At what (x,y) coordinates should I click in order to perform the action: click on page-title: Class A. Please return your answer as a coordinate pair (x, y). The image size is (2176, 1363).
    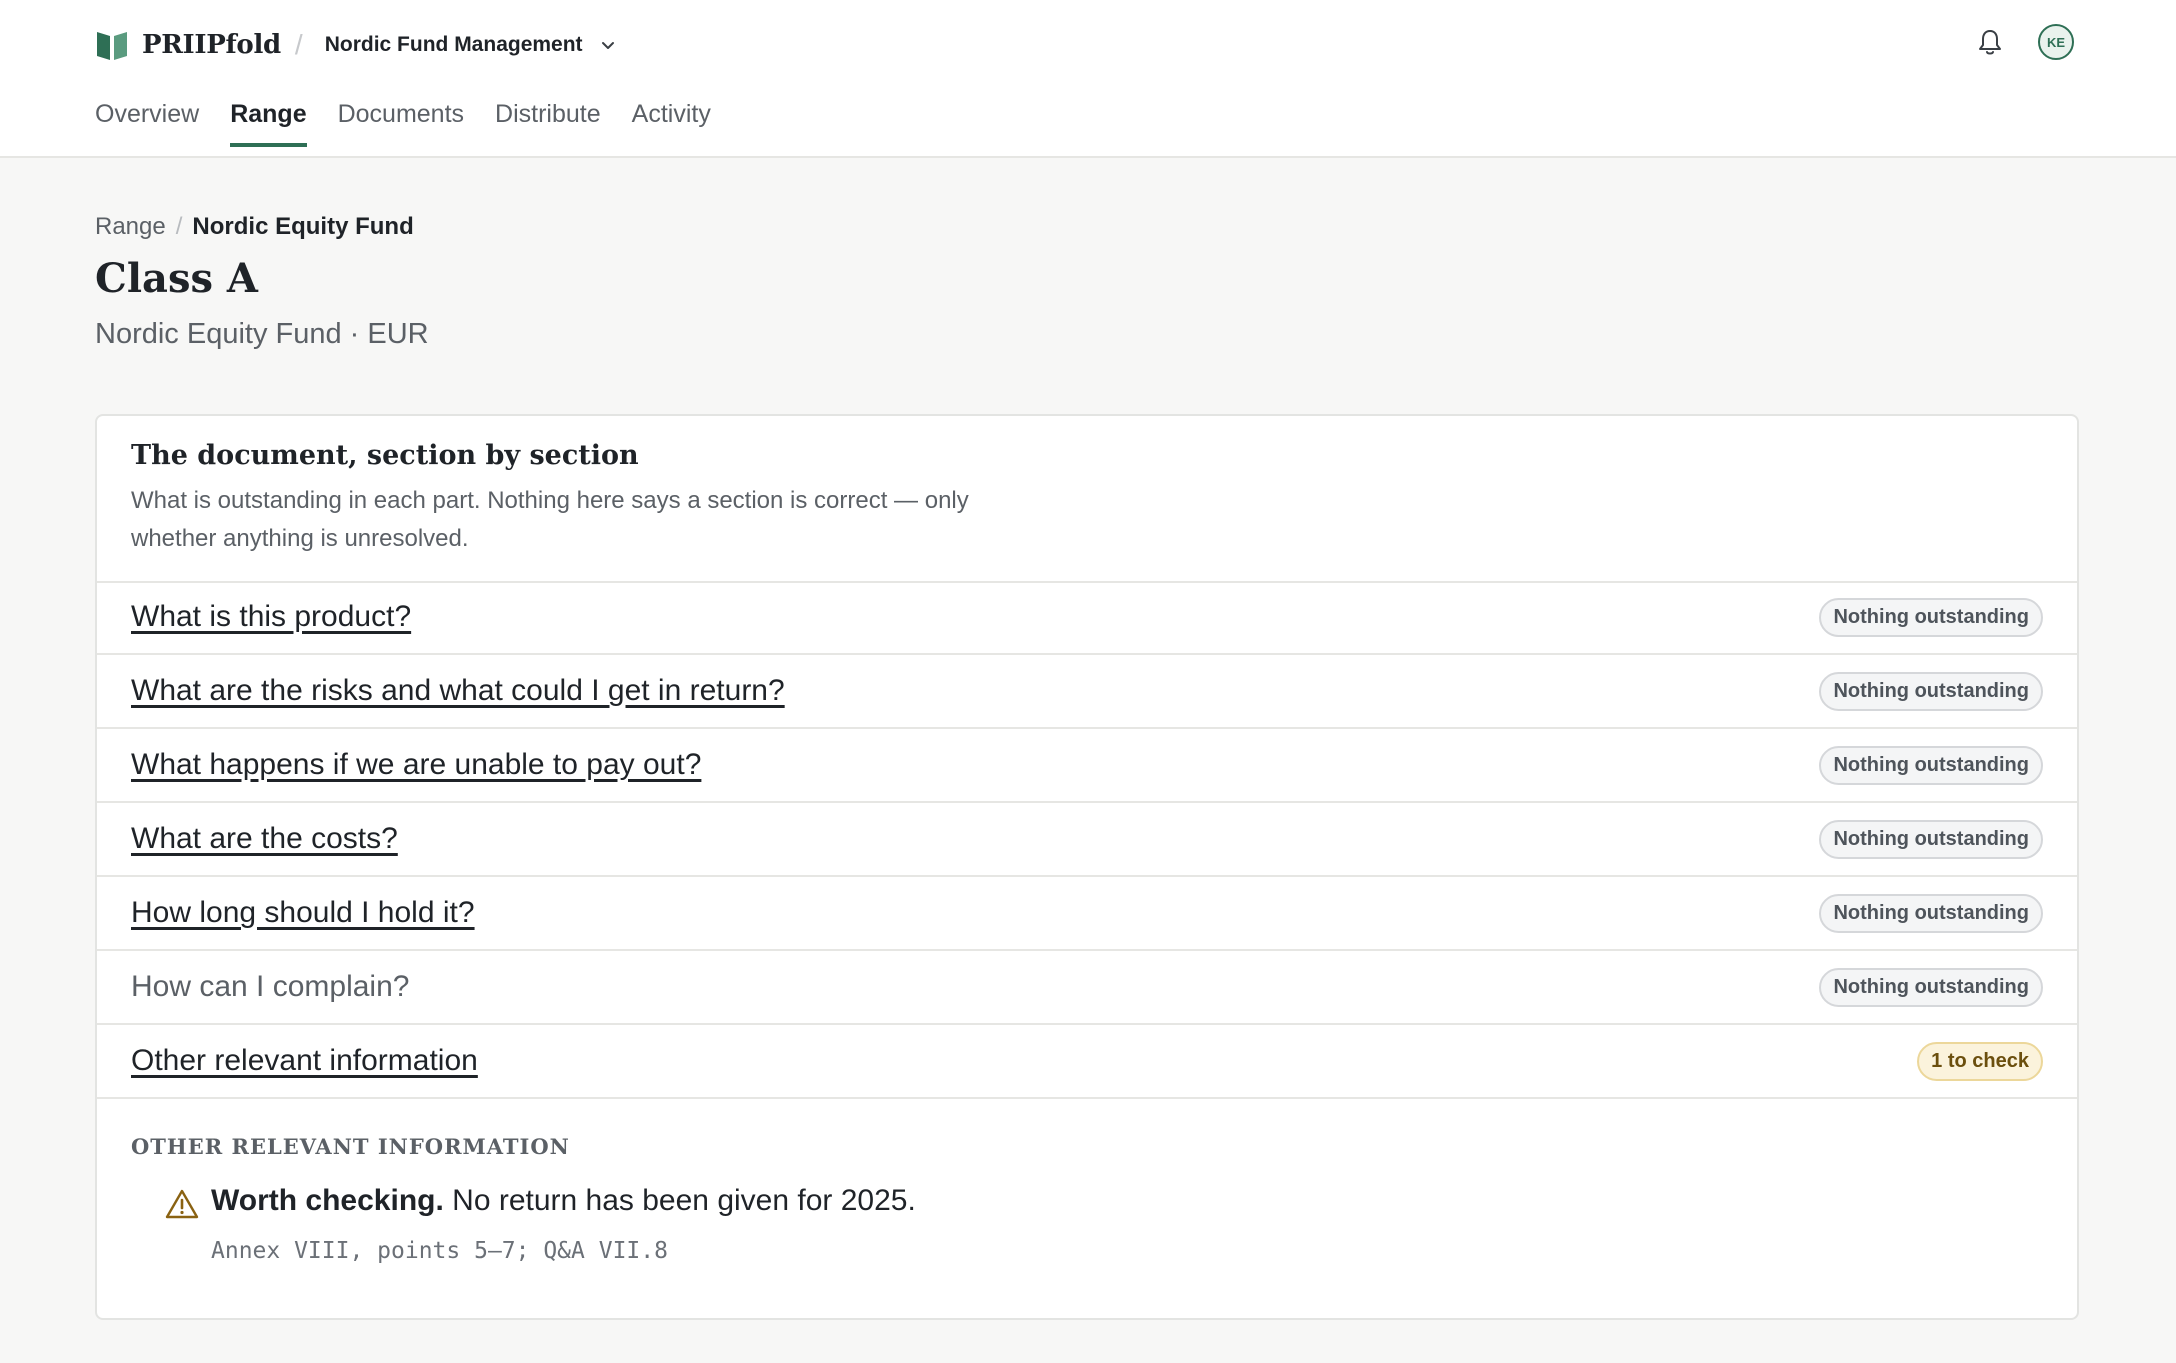
    Looking at the image, I should click on (176, 278).